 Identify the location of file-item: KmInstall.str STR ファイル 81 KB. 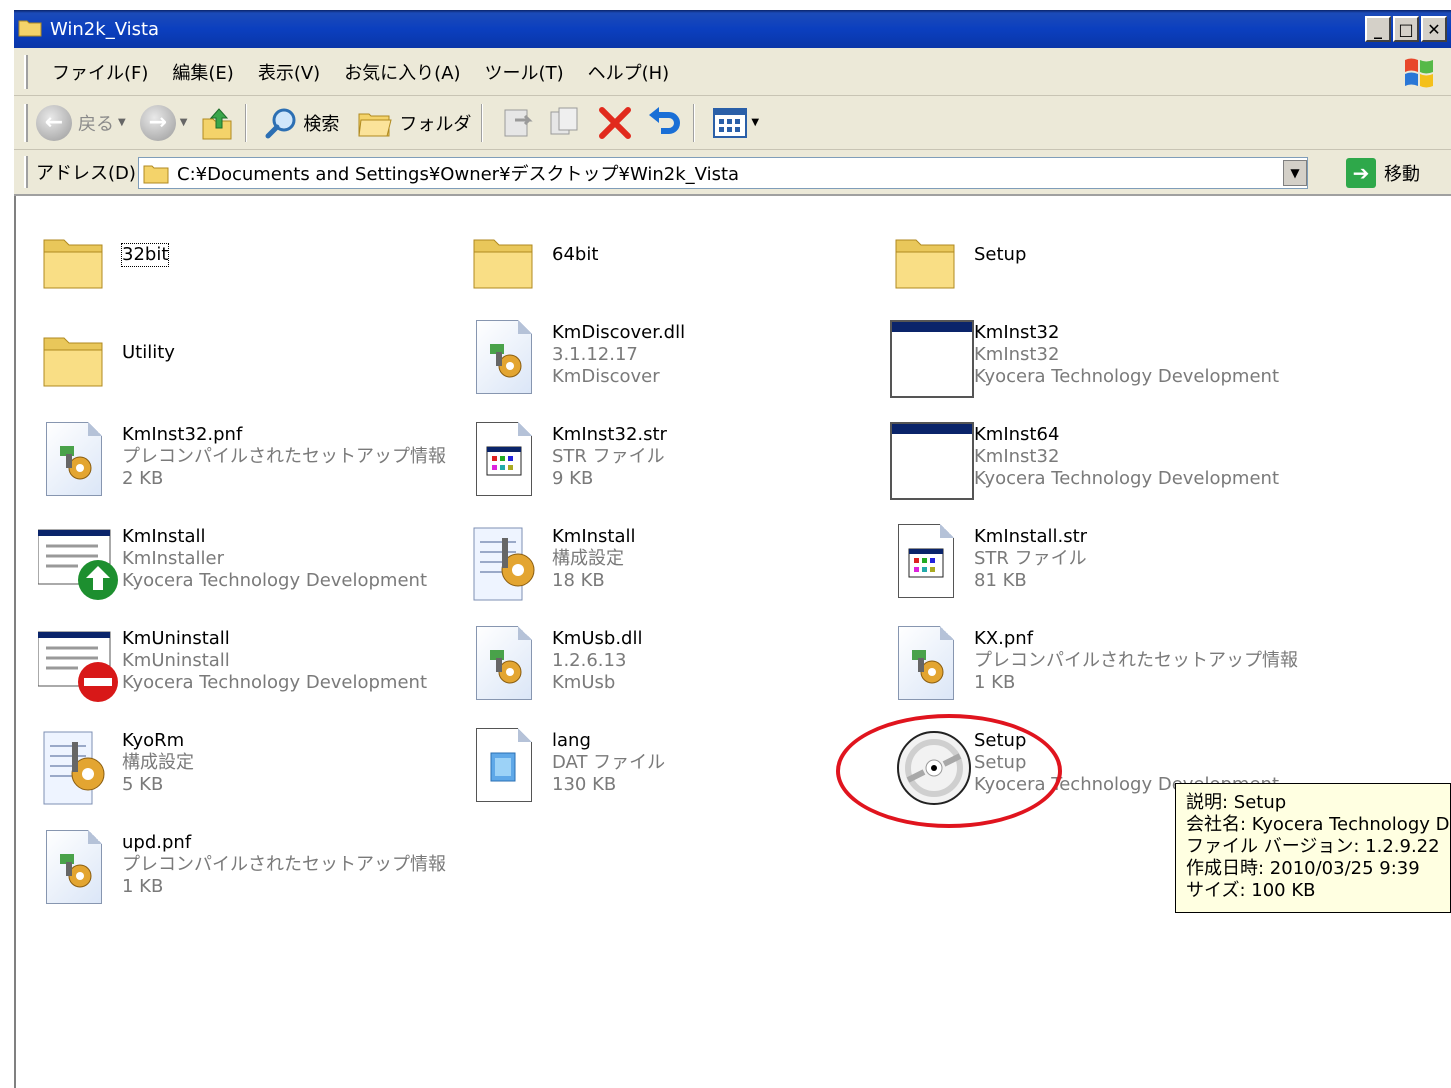
(988, 563).